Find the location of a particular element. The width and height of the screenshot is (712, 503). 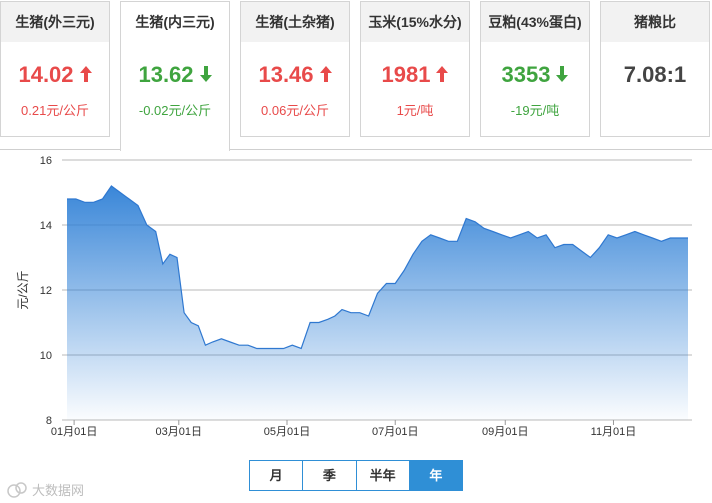

card-title: 生猪(土杂猪) is located at coordinates (295, 22).